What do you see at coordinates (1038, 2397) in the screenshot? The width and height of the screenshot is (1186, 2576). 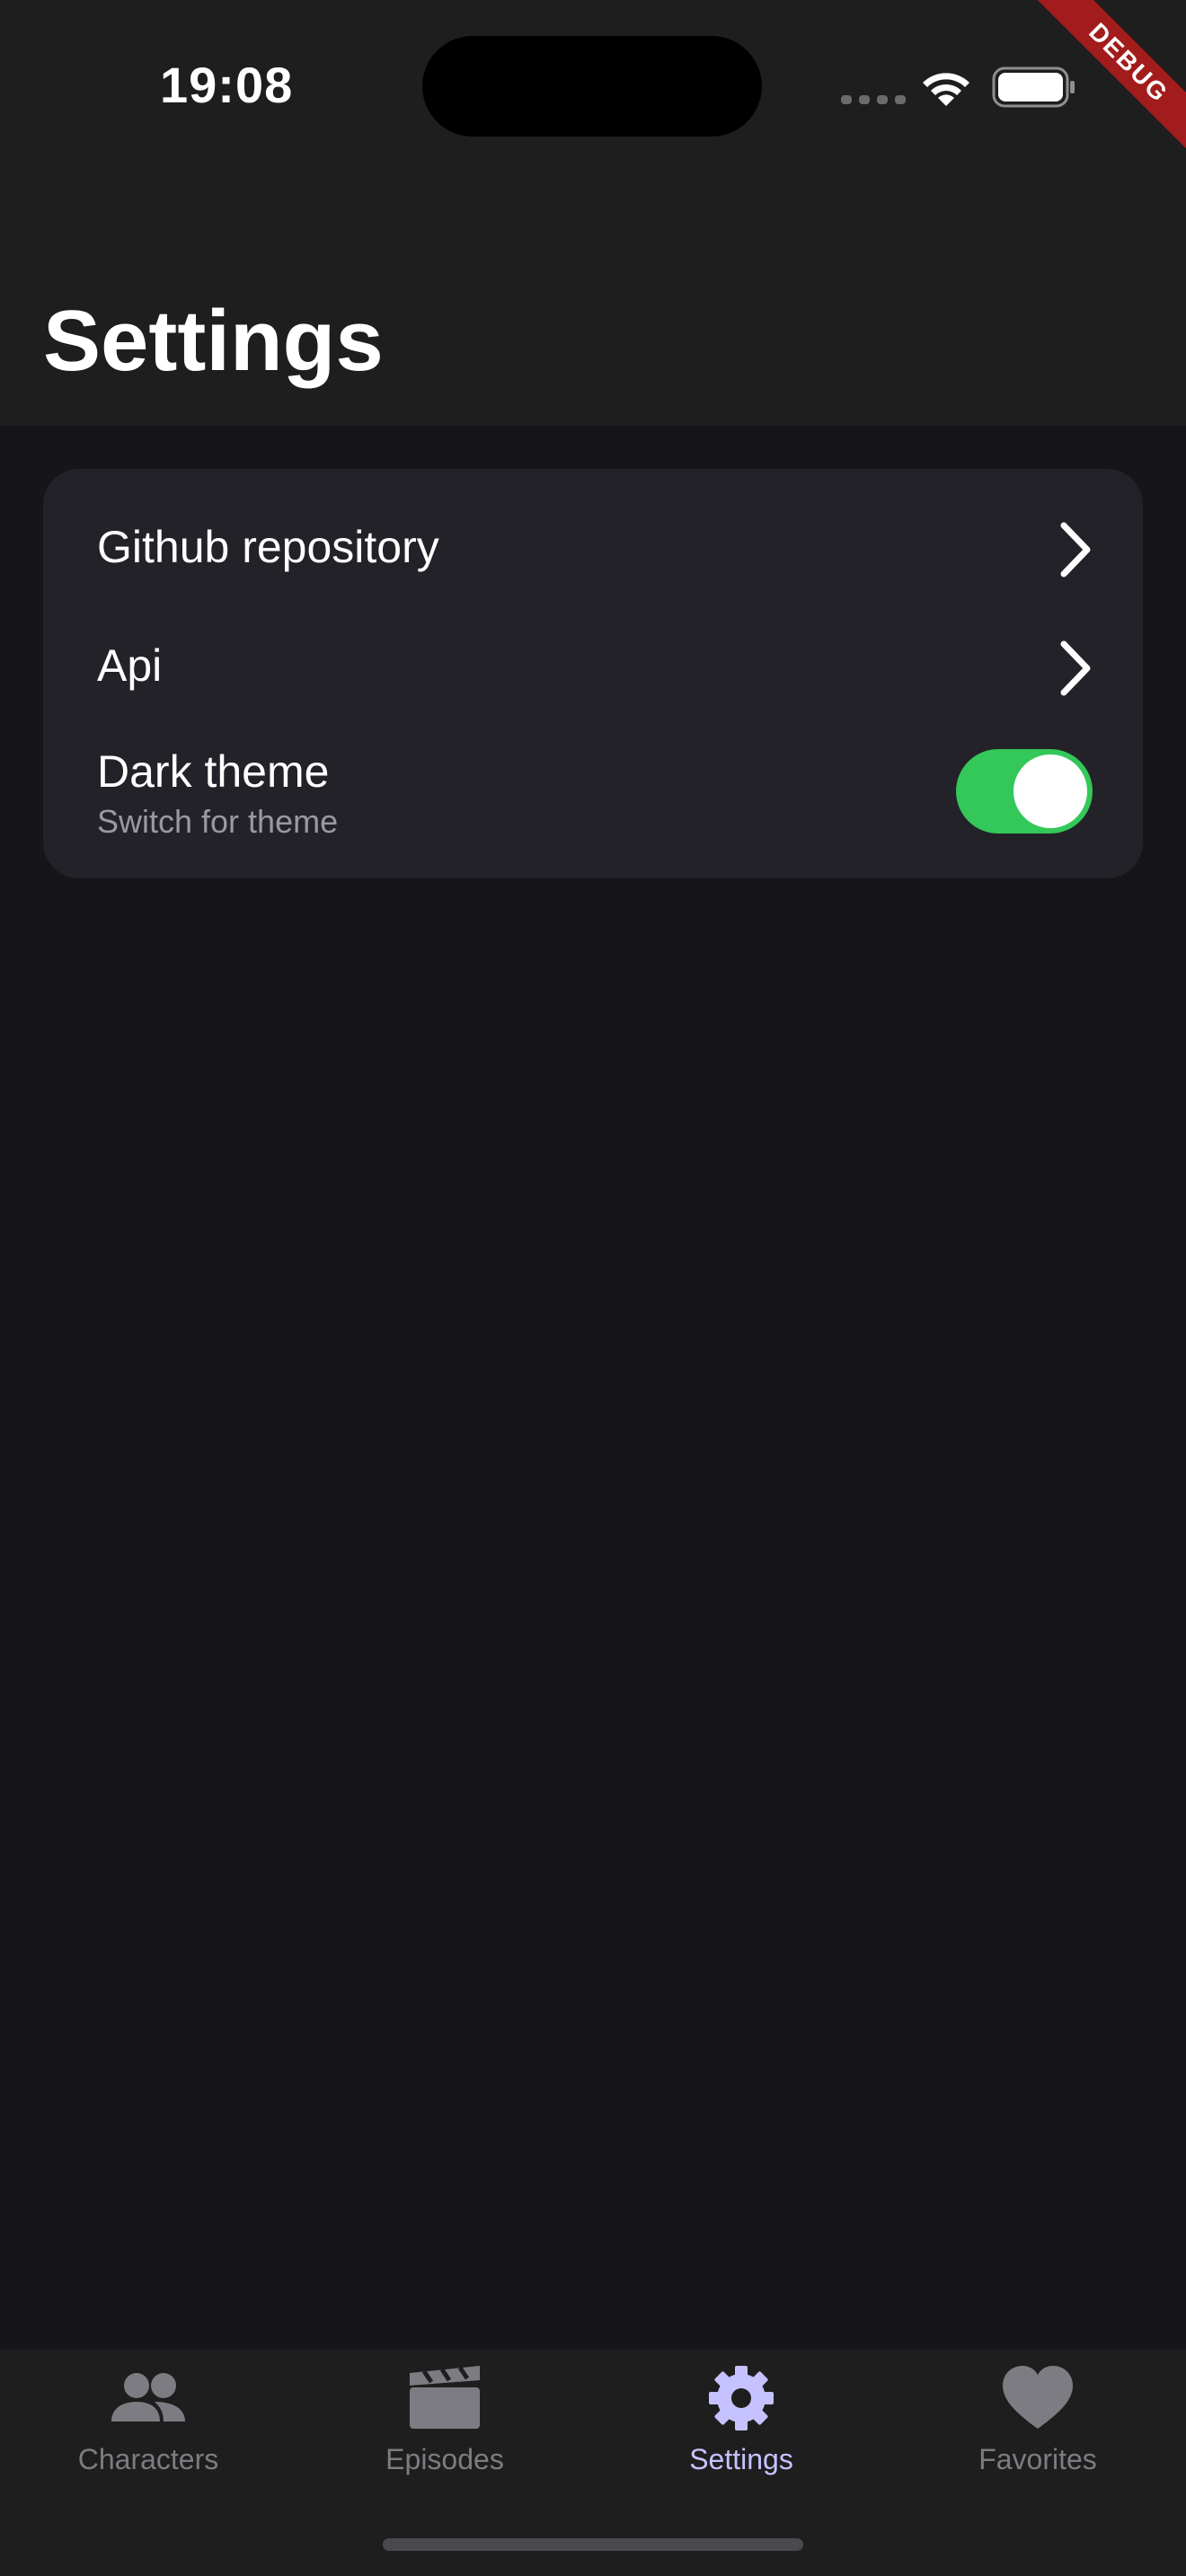 I see `heart-icon` at bounding box center [1038, 2397].